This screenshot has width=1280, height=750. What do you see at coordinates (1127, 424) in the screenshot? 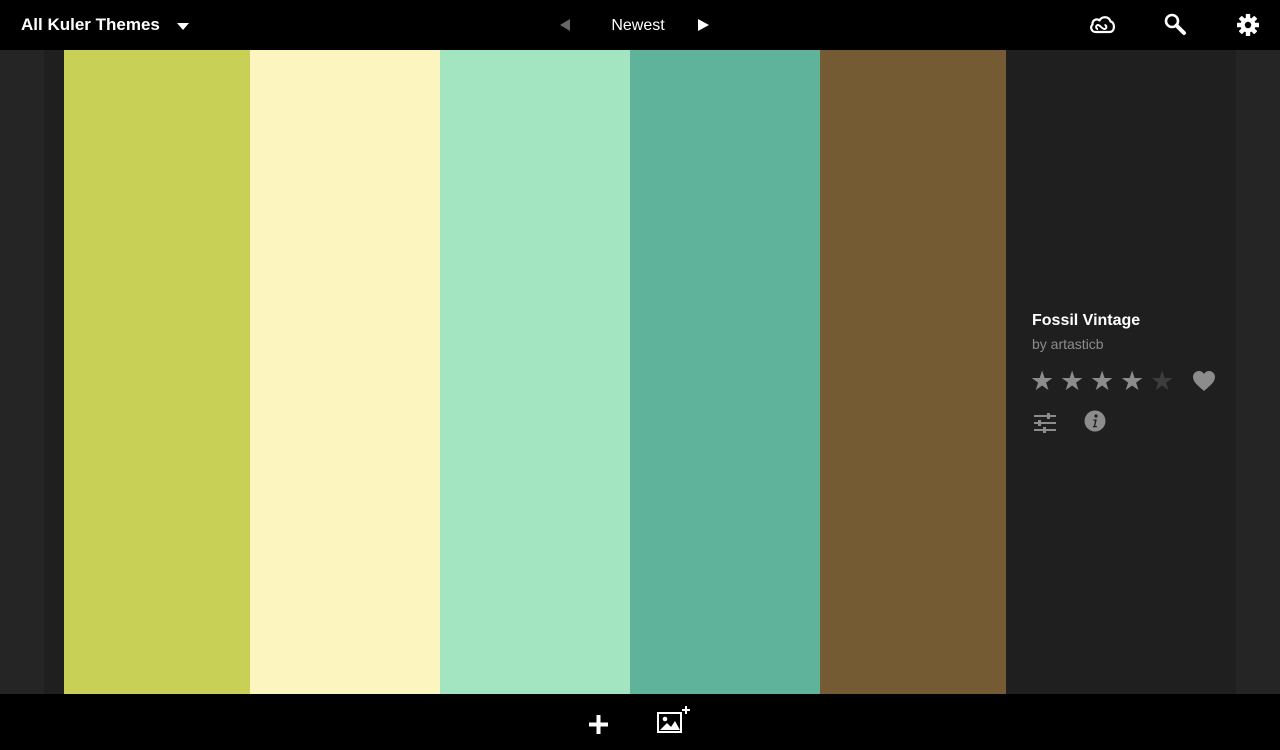
I see `theme-actions` at bounding box center [1127, 424].